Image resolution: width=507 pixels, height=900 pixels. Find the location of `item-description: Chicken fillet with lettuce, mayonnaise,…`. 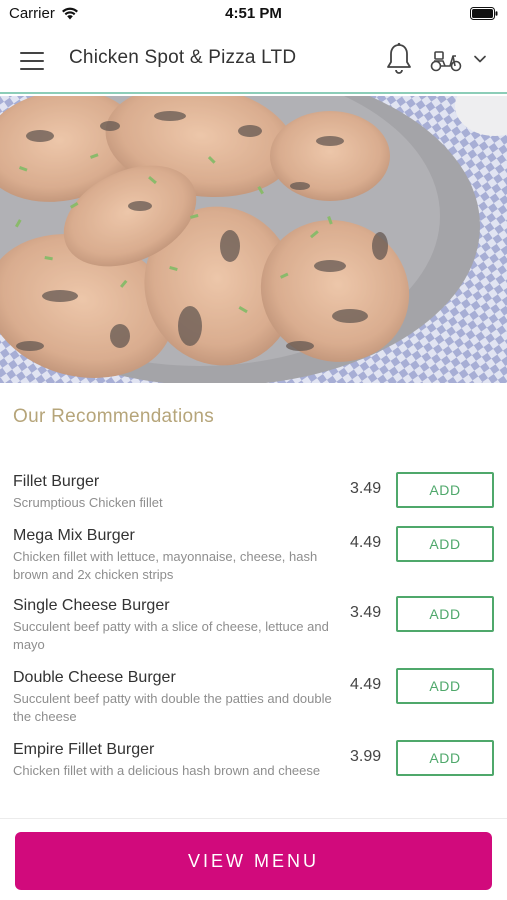

item-description: Chicken fillet with lettuce, mayonnaise,… is located at coordinates (165, 565).